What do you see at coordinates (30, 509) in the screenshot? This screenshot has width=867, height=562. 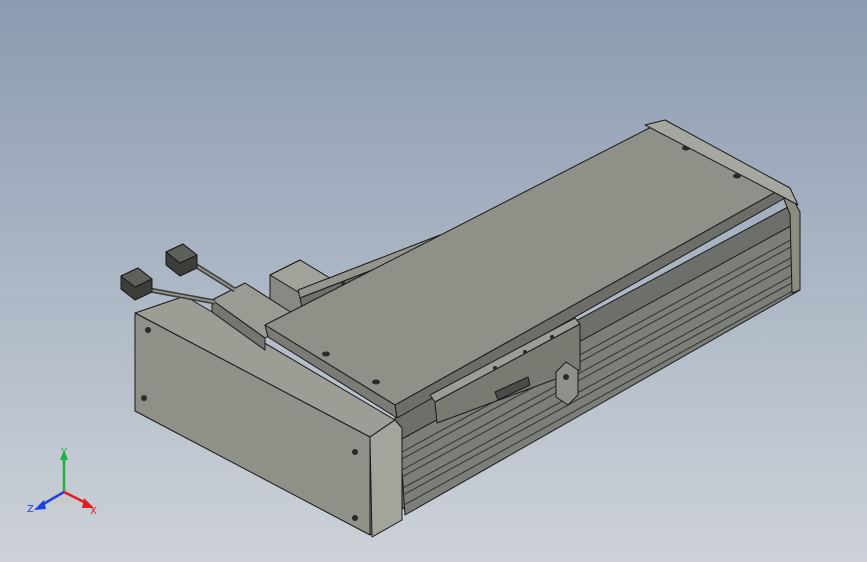 I see `z-axis-label: Z` at bounding box center [30, 509].